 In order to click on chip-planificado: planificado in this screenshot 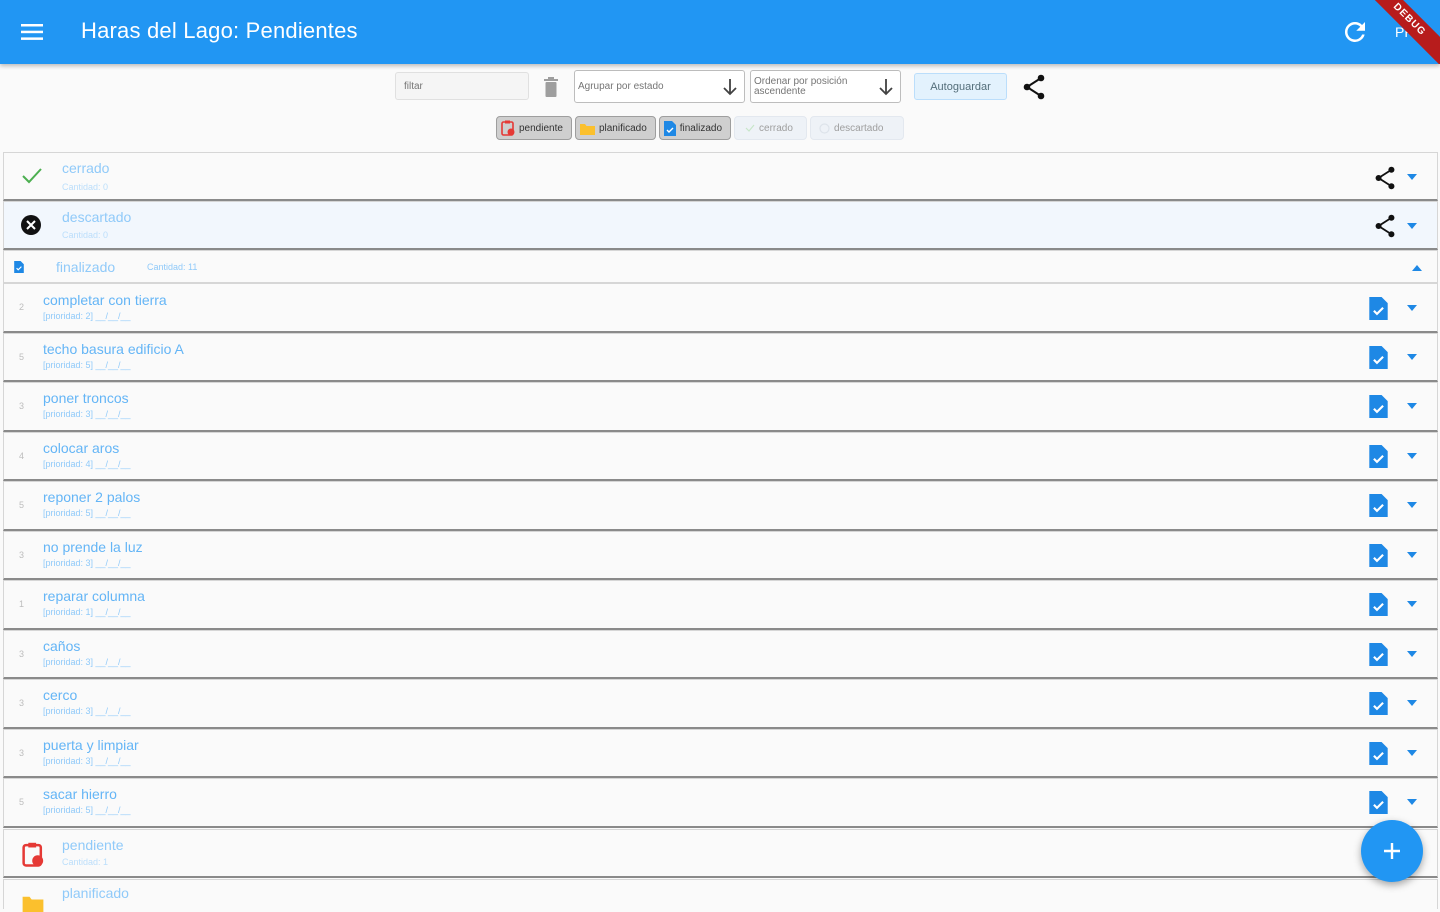, I will do `click(615, 128)`.